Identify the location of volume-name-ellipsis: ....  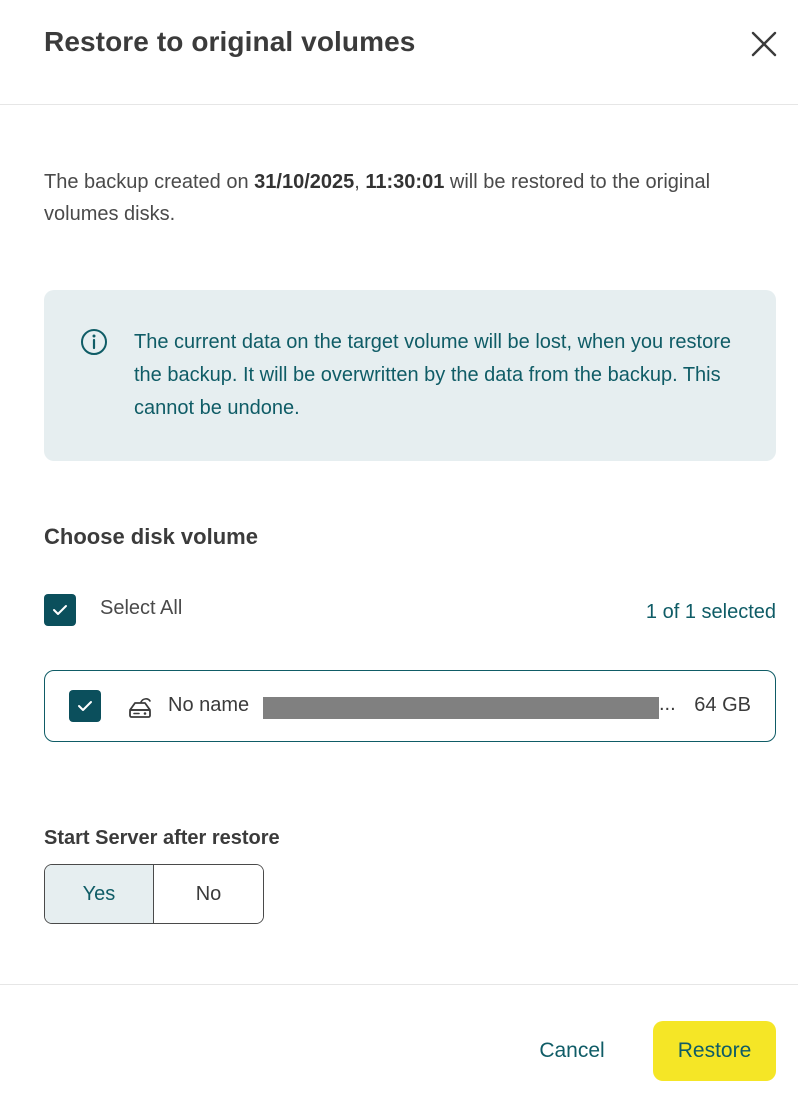
(667, 704).